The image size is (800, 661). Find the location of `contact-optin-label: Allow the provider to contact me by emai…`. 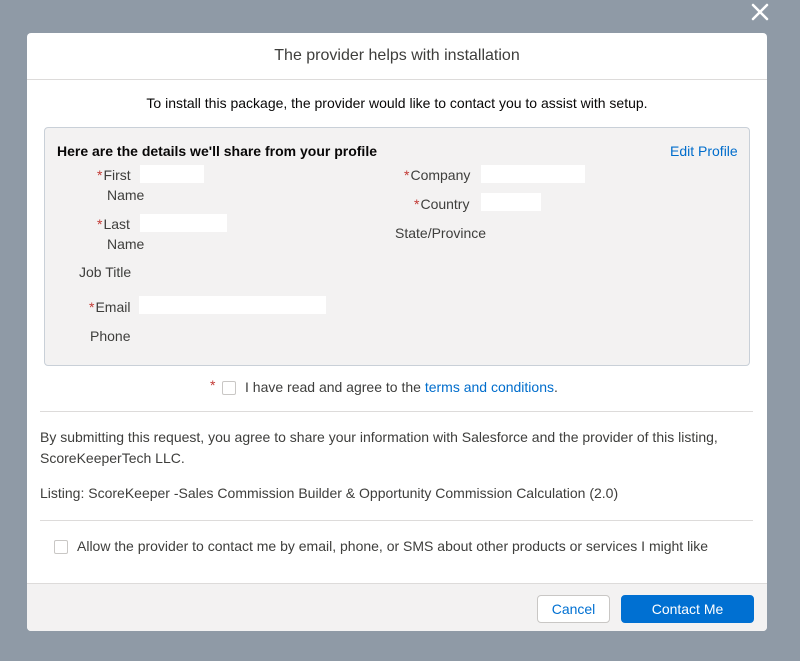

contact-optin-label: Allow the provider to contact me by emai… is located at coordinates (393, 546).